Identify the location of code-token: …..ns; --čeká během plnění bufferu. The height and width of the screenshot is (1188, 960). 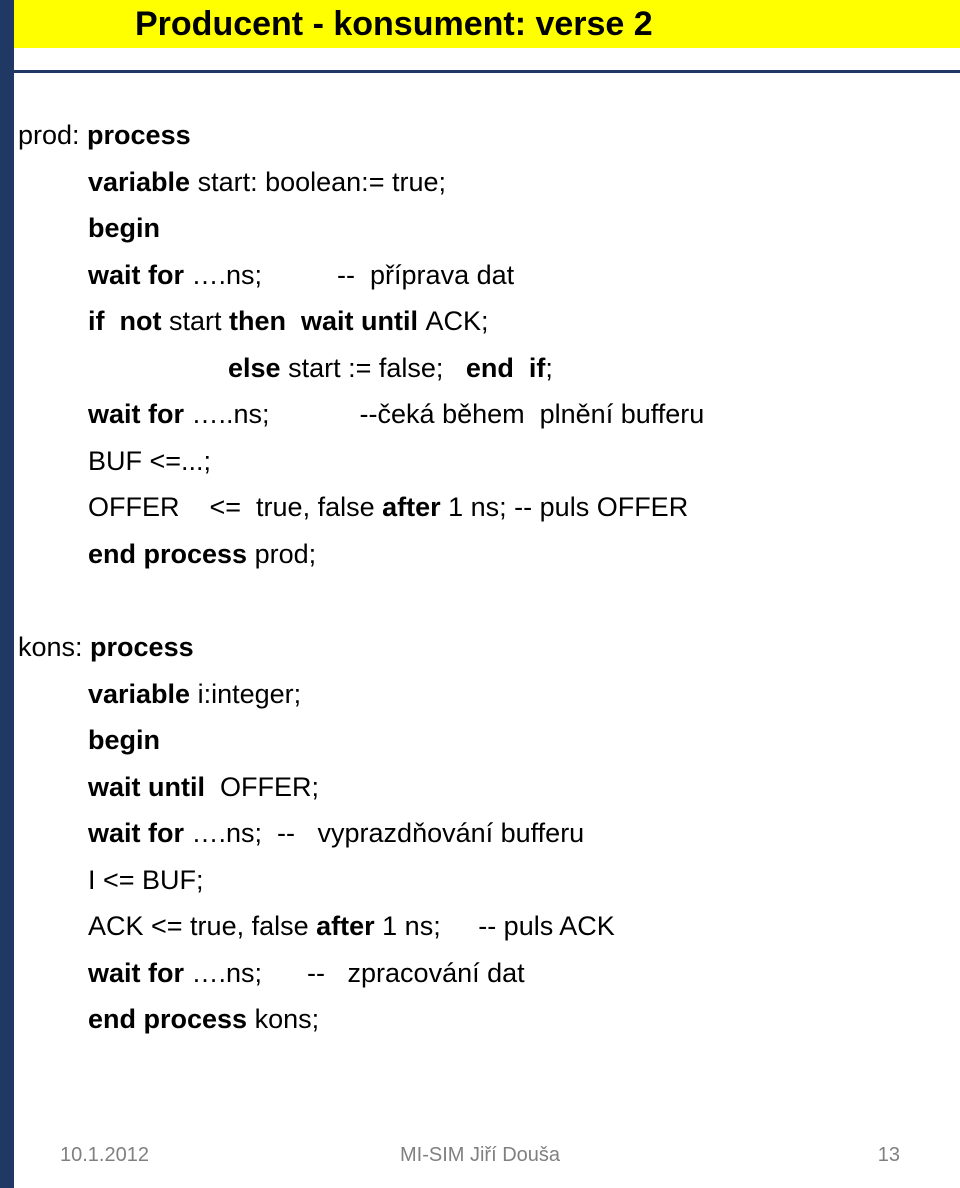
(448, 414).